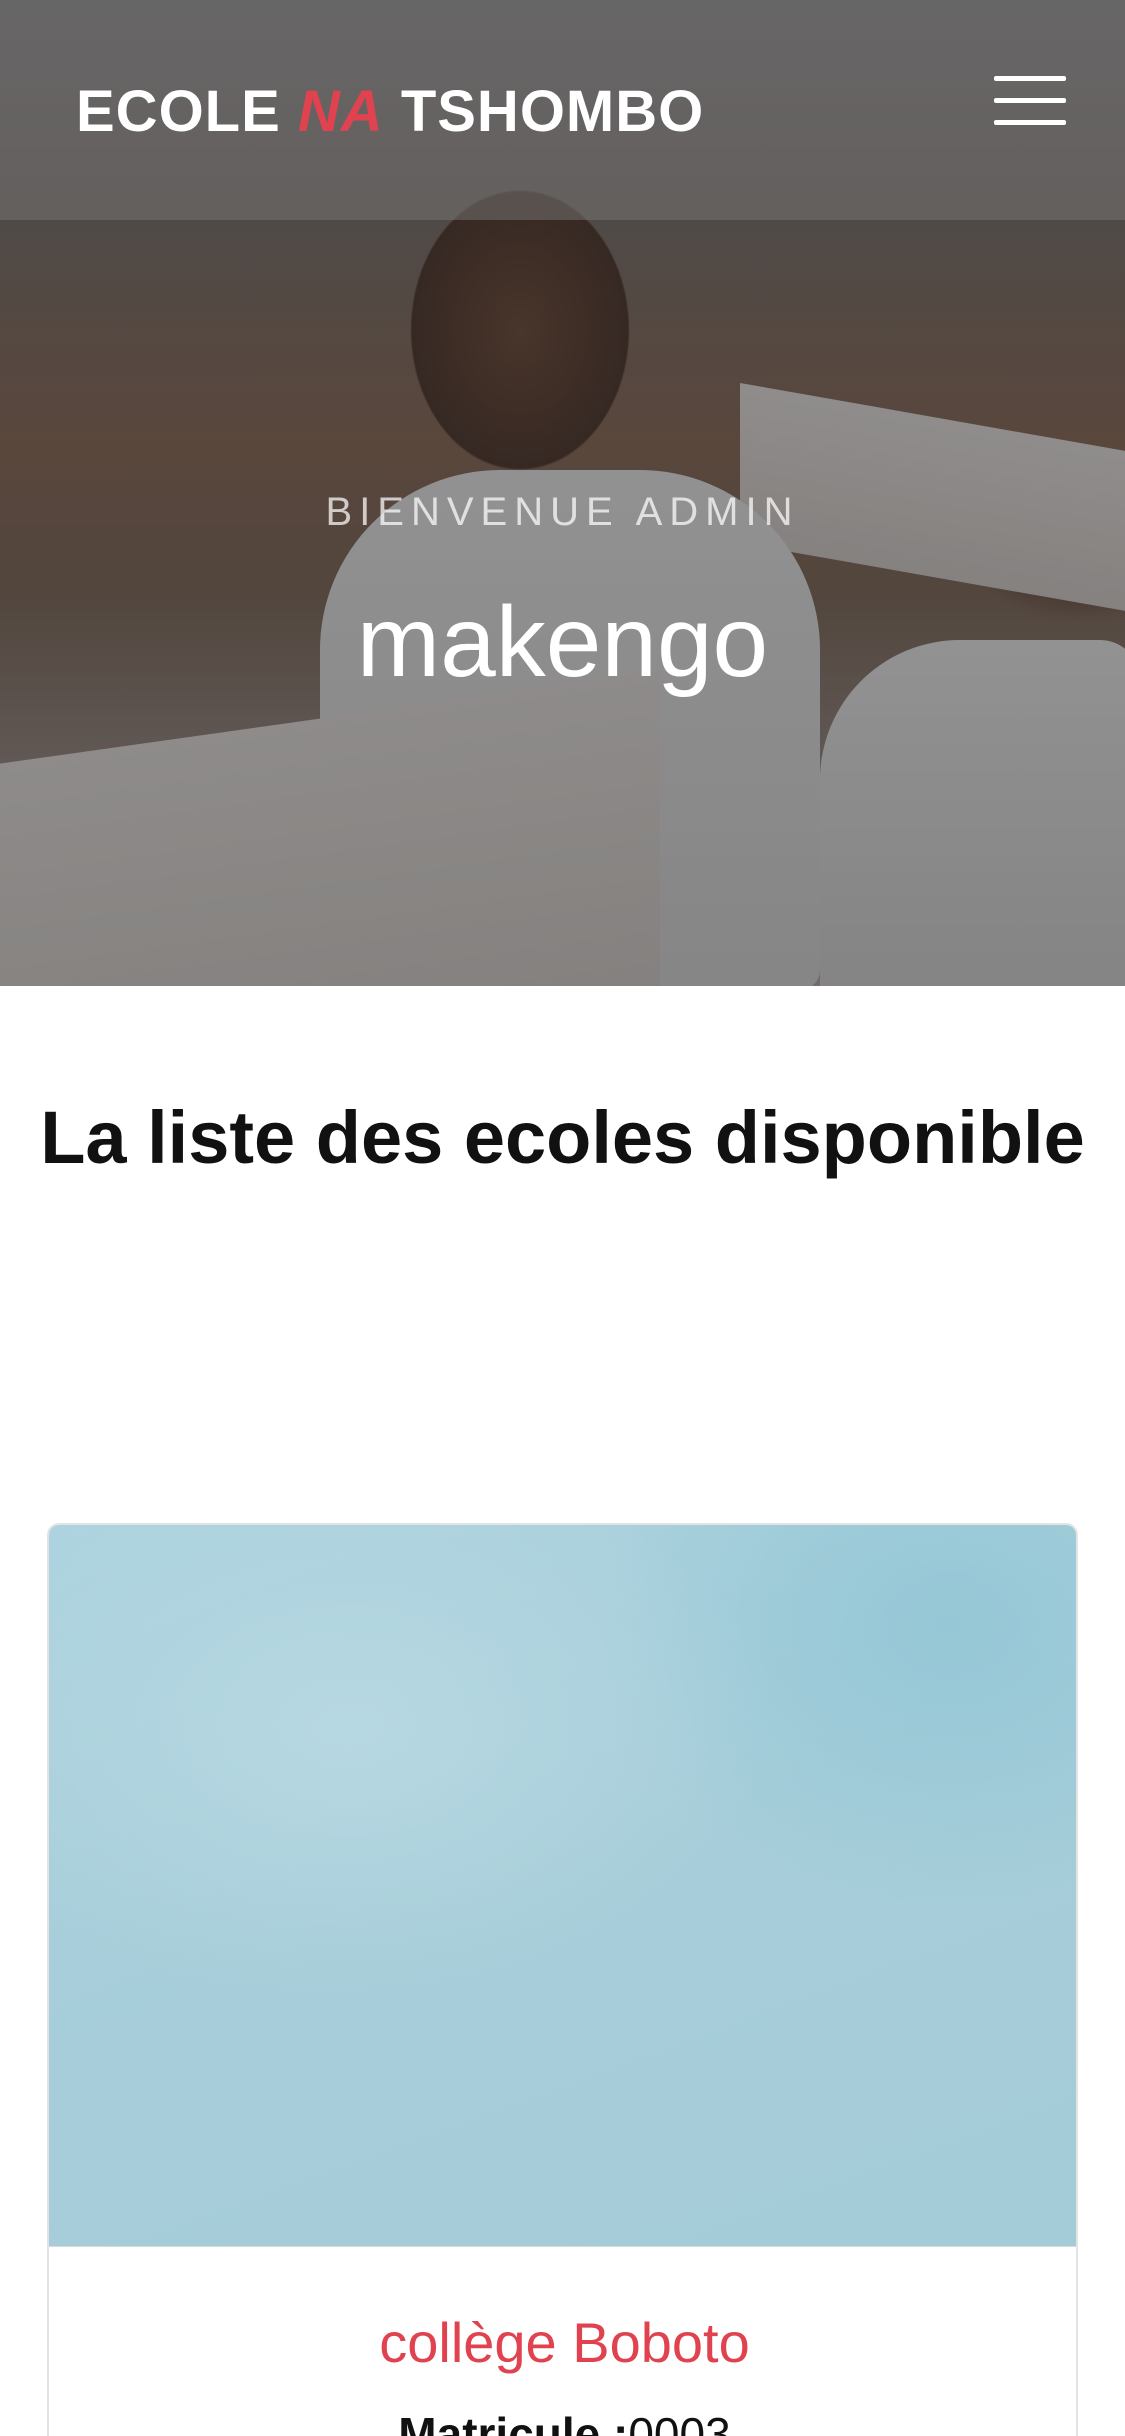 Image resolution: width=1125 pixels, height=2436 pixels. Describe the element at coordinates (340, 111) in the screenshot. I see `brand-accent-text: NA` at that location.